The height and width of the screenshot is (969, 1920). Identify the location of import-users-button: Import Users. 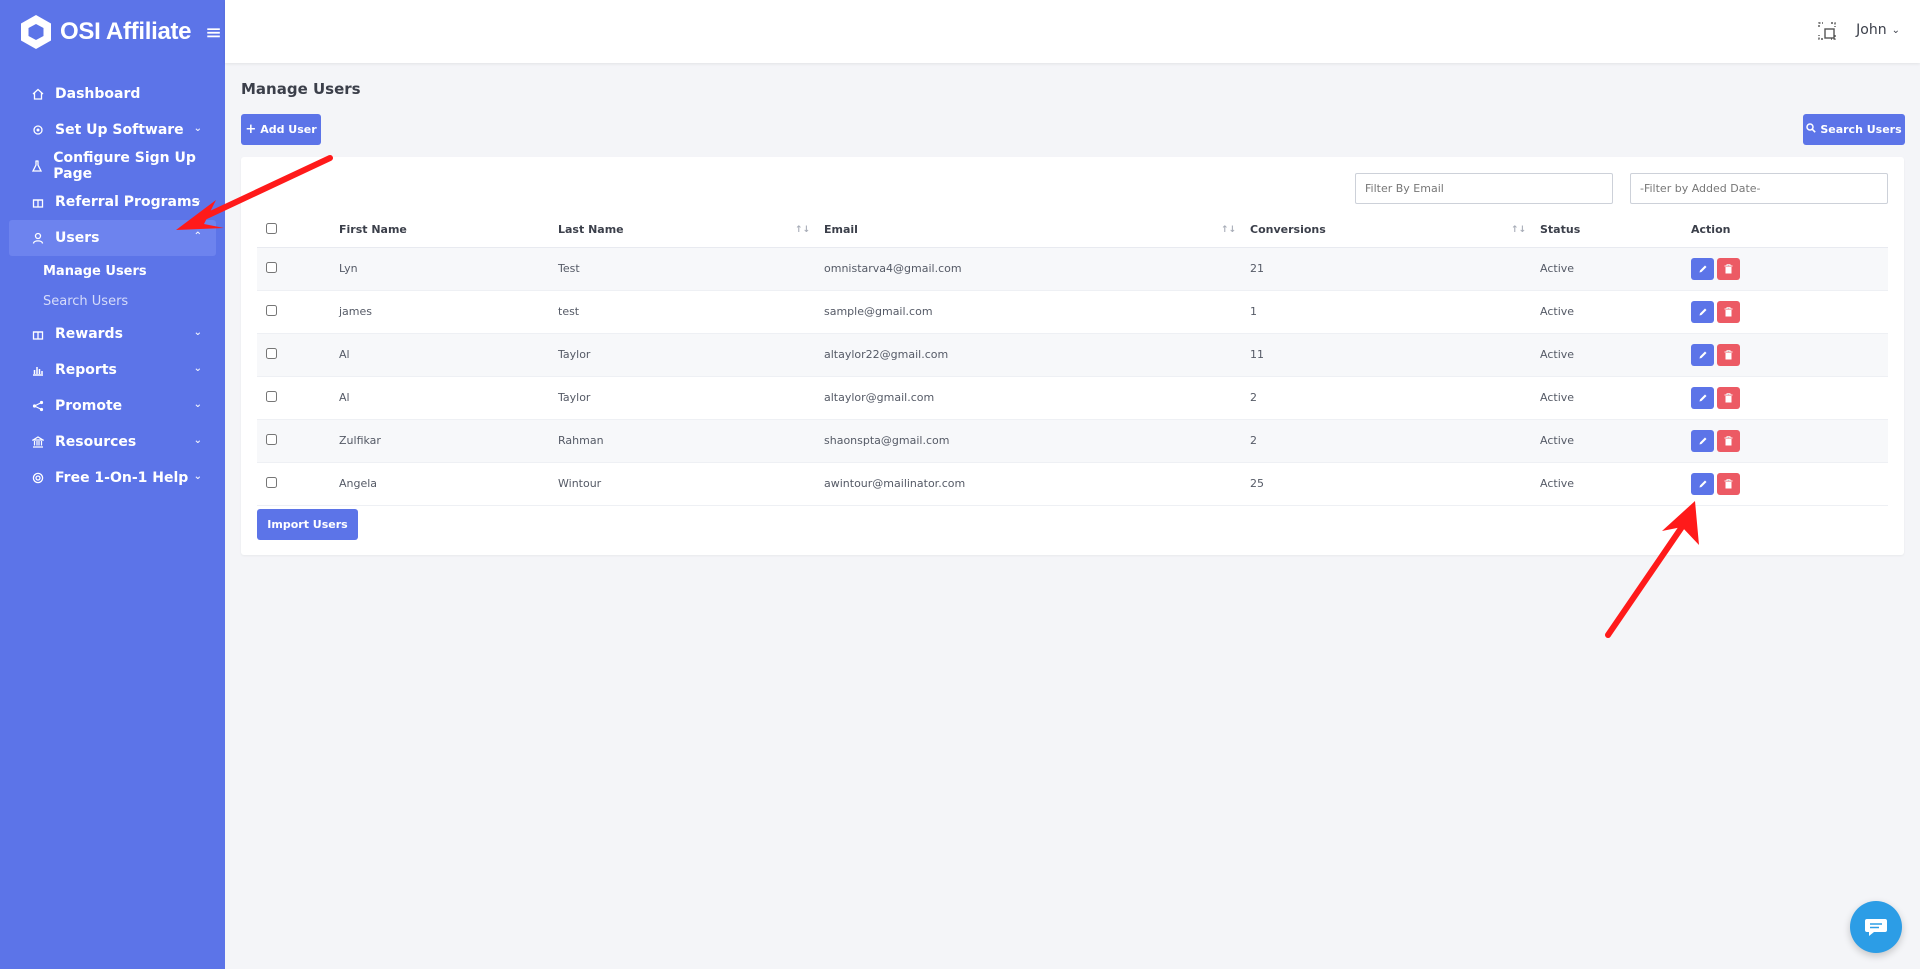
(307, 524).